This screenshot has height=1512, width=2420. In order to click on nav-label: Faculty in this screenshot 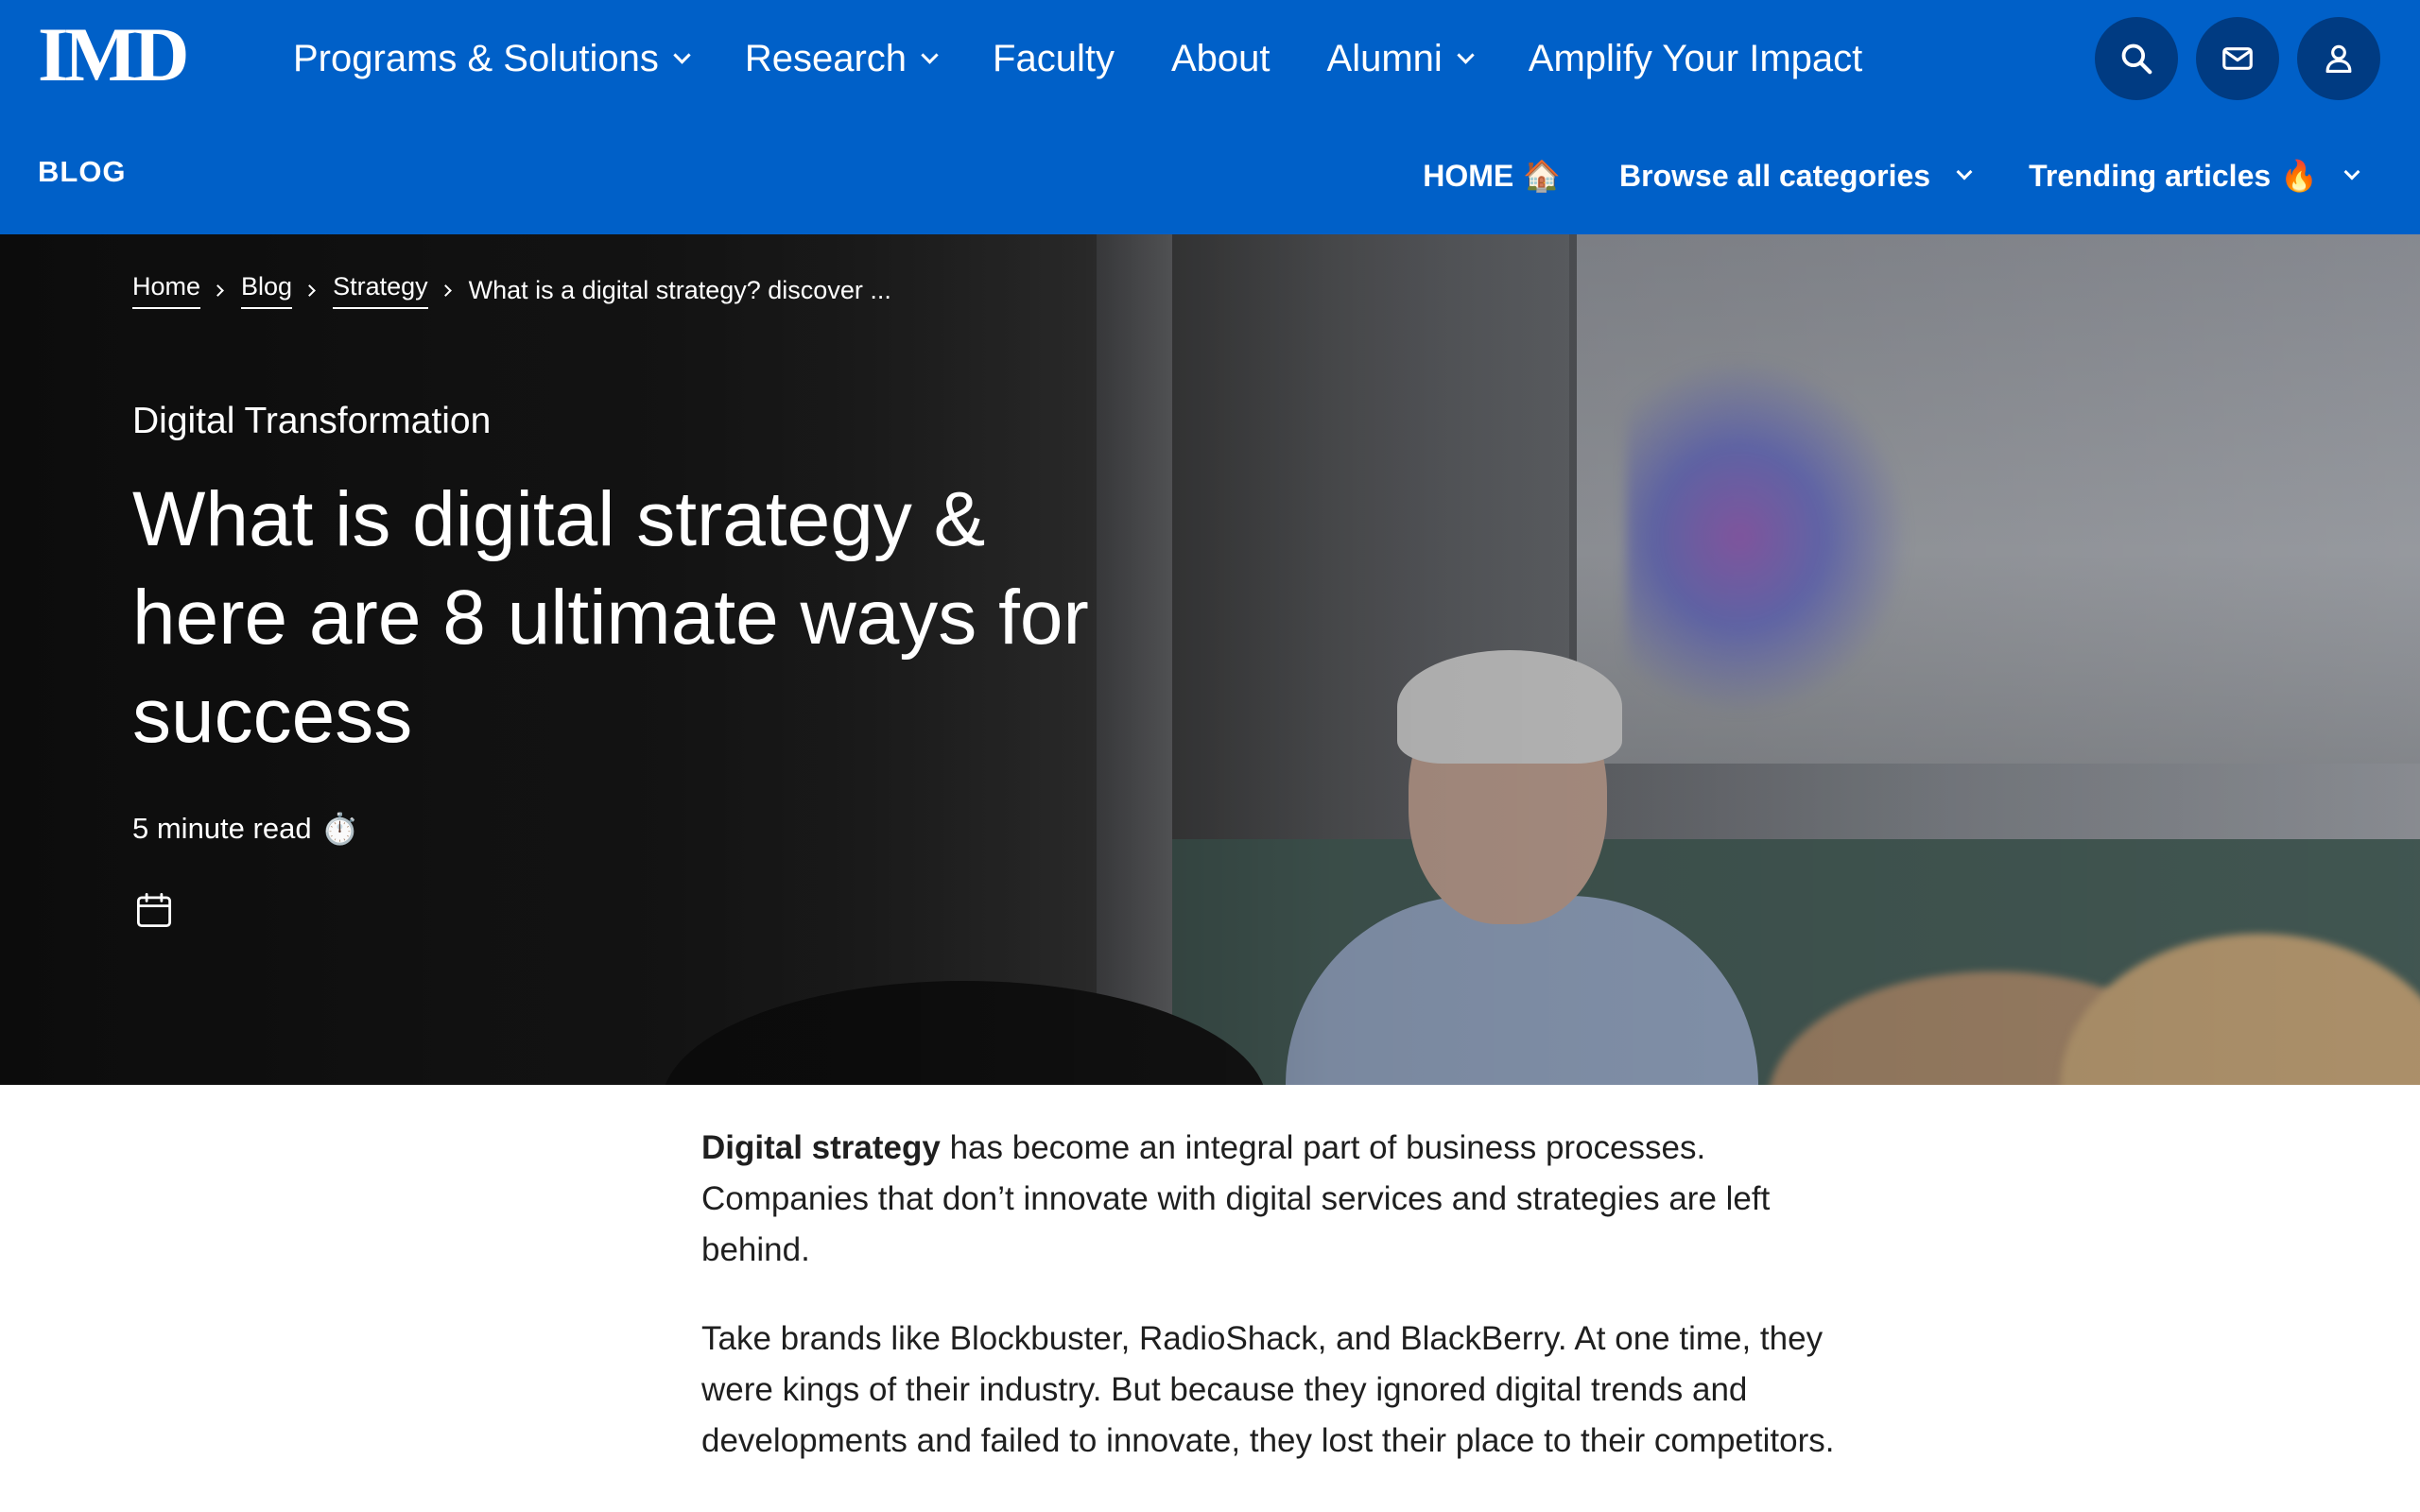, I will do `click(1054, 58)`.